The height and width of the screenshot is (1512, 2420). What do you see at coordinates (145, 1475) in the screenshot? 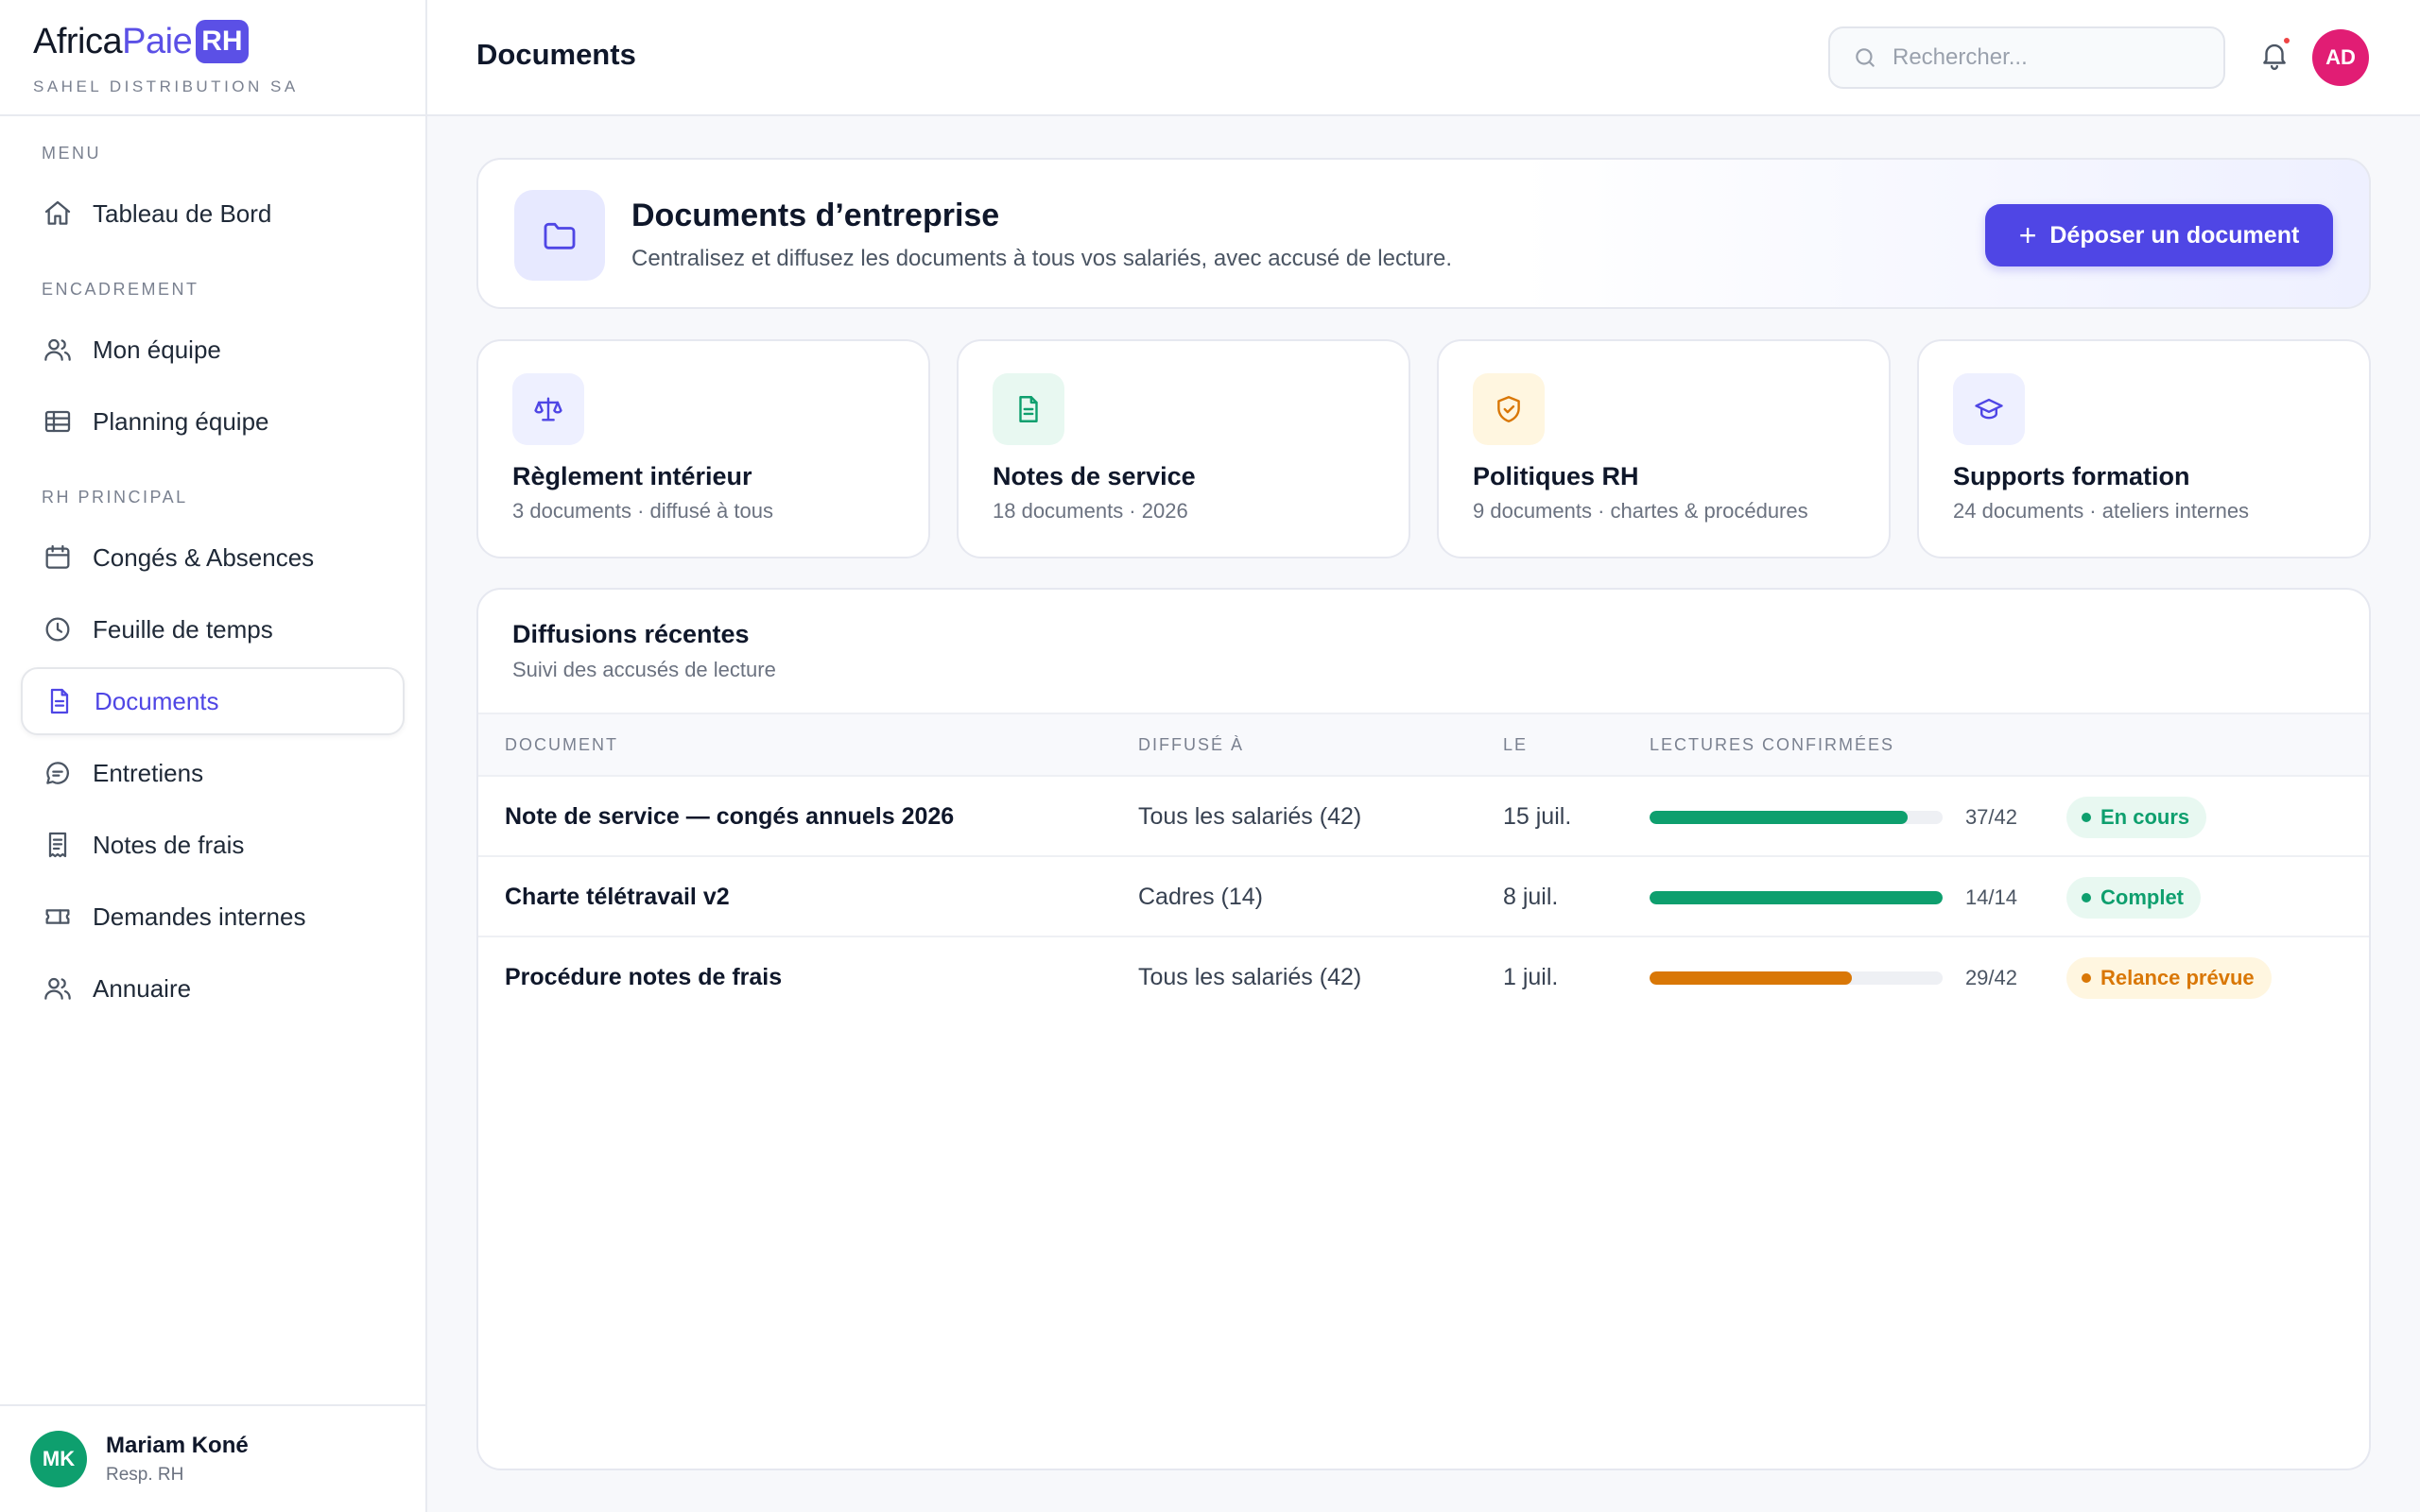
I see `user-role: Resp. RH` at bounding box center [145, 1475].